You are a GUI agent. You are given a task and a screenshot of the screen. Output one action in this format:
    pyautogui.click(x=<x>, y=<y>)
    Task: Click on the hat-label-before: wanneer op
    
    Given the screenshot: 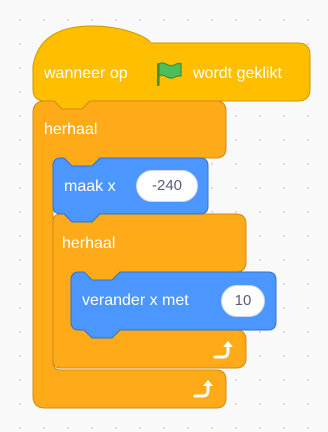 What is the action you would take?
    pyautogui.click(x=86, y=73)
    